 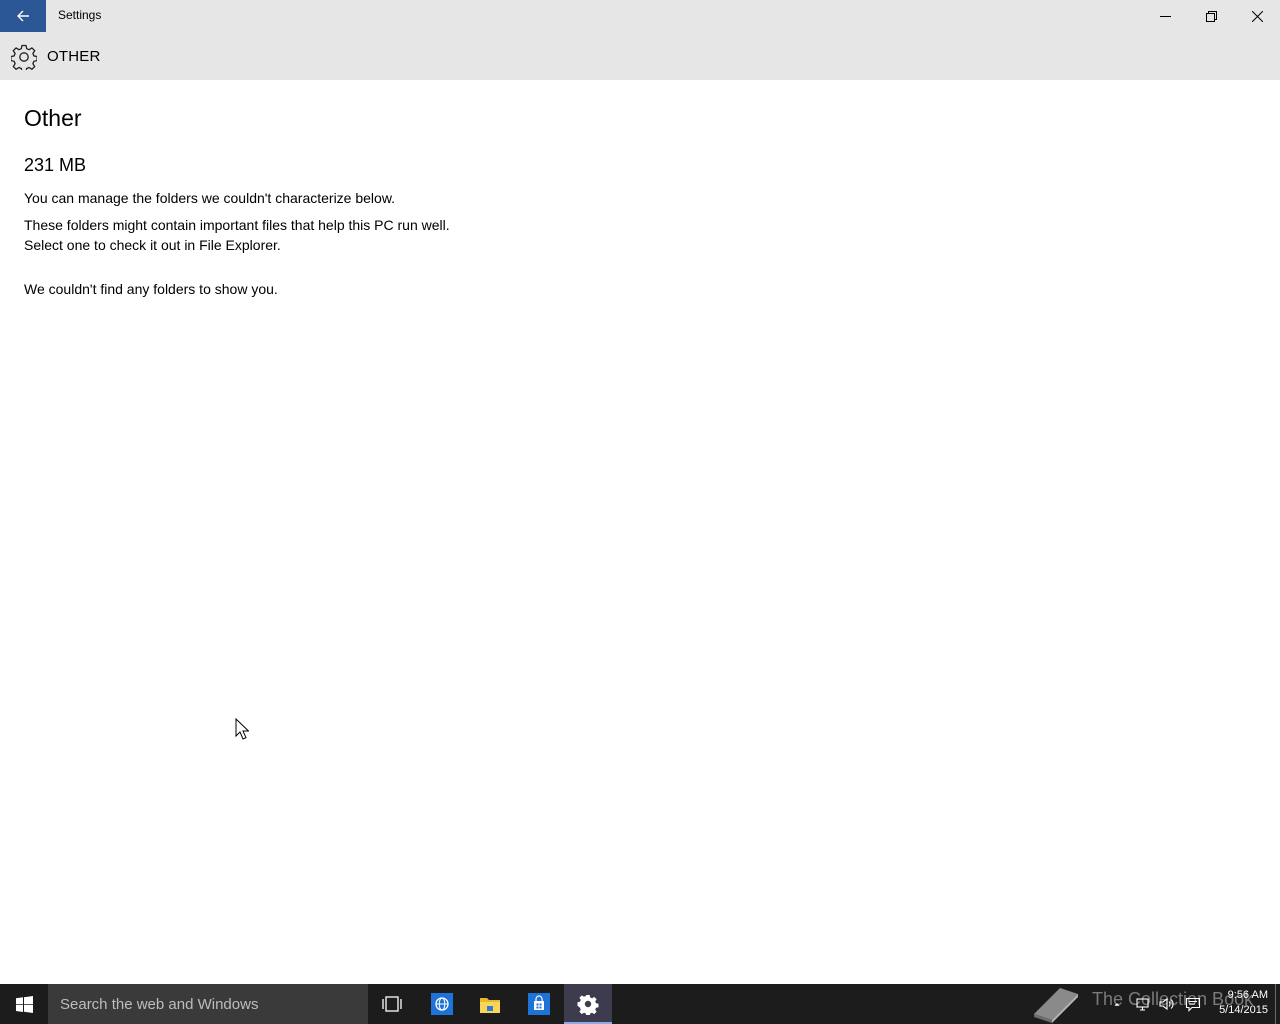 I want to click on chevron-up-icon, so click(x=1117, y=1004).